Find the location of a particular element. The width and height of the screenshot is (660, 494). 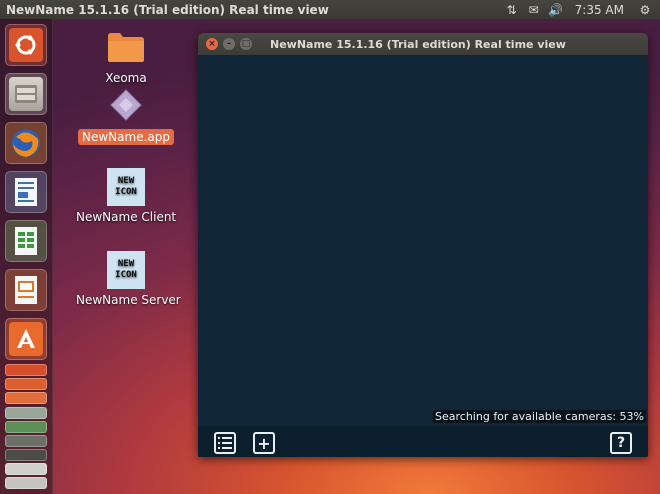

window-bottom-toolbar: + ? is located at coordinates (423, 441).